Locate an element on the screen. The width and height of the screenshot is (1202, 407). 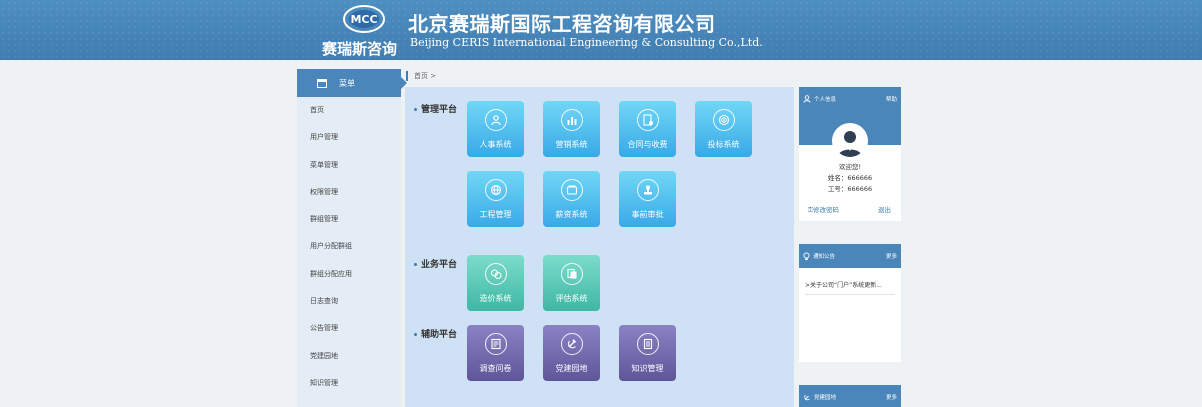
user-icon is located at coordinates (807, 99).